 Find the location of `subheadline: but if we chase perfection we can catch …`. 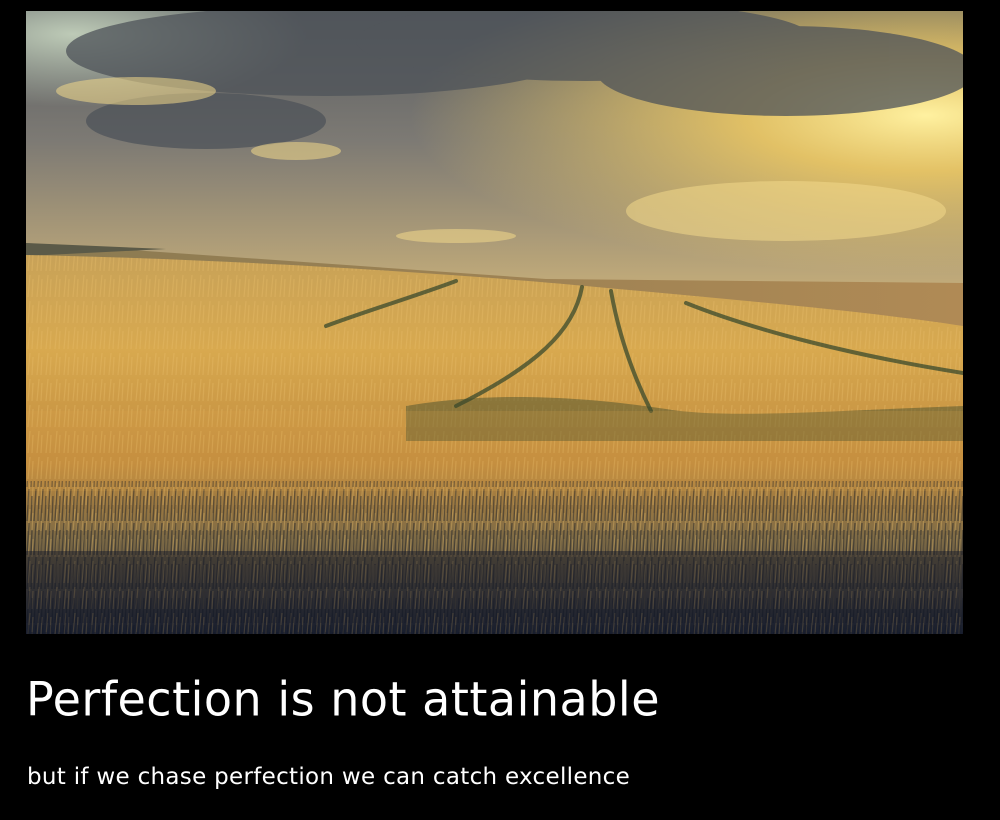

subheadline: but if we chase perfection we can catch … is located at coordinates (329, 777).